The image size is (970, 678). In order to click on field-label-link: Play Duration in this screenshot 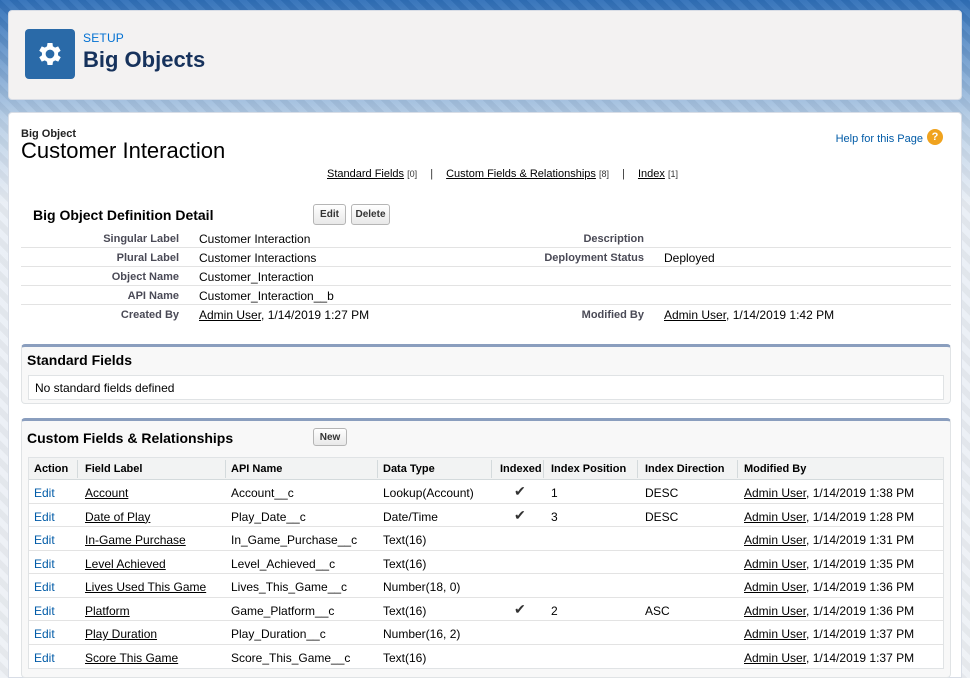, I will do `click(121, 634)`.